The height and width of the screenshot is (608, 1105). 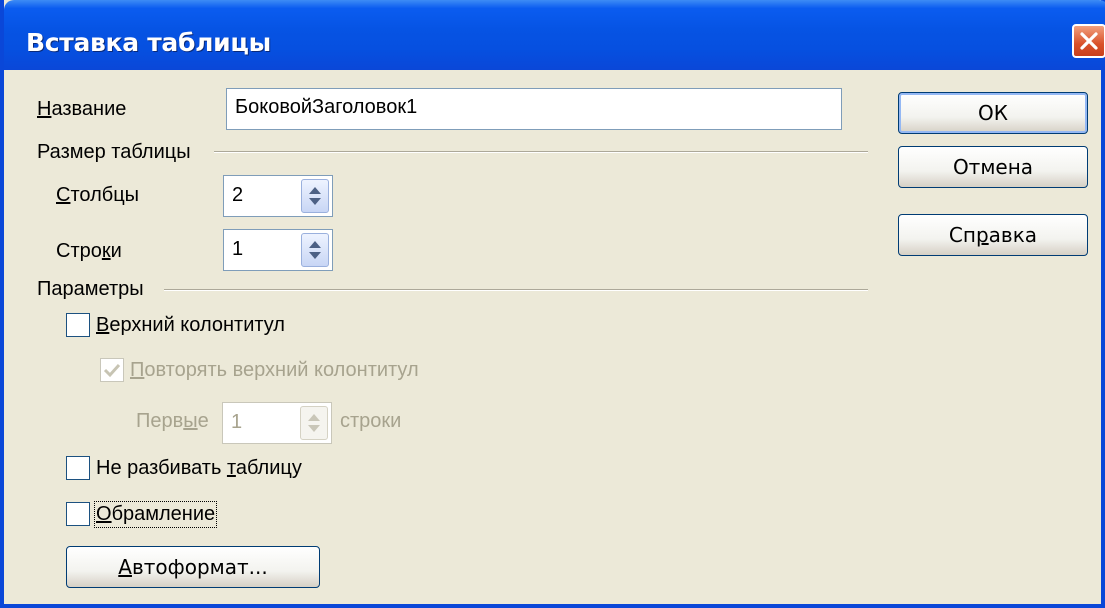 I want to click on border-checkbox, so click(x=78, y=514).